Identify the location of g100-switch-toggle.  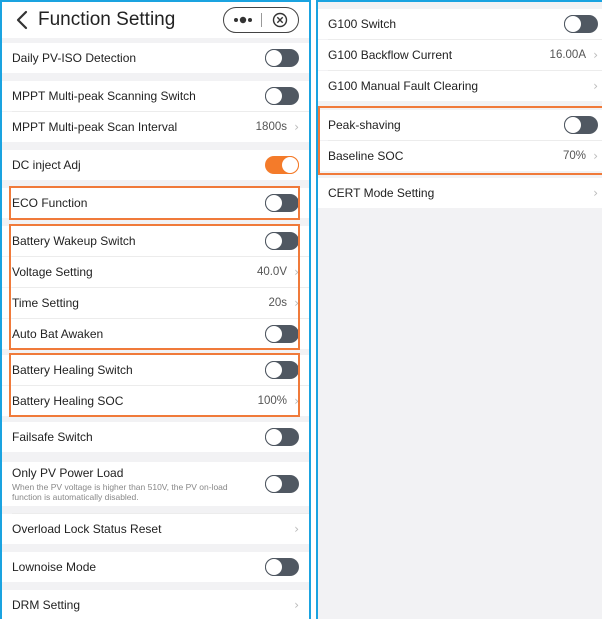
(581, 24).